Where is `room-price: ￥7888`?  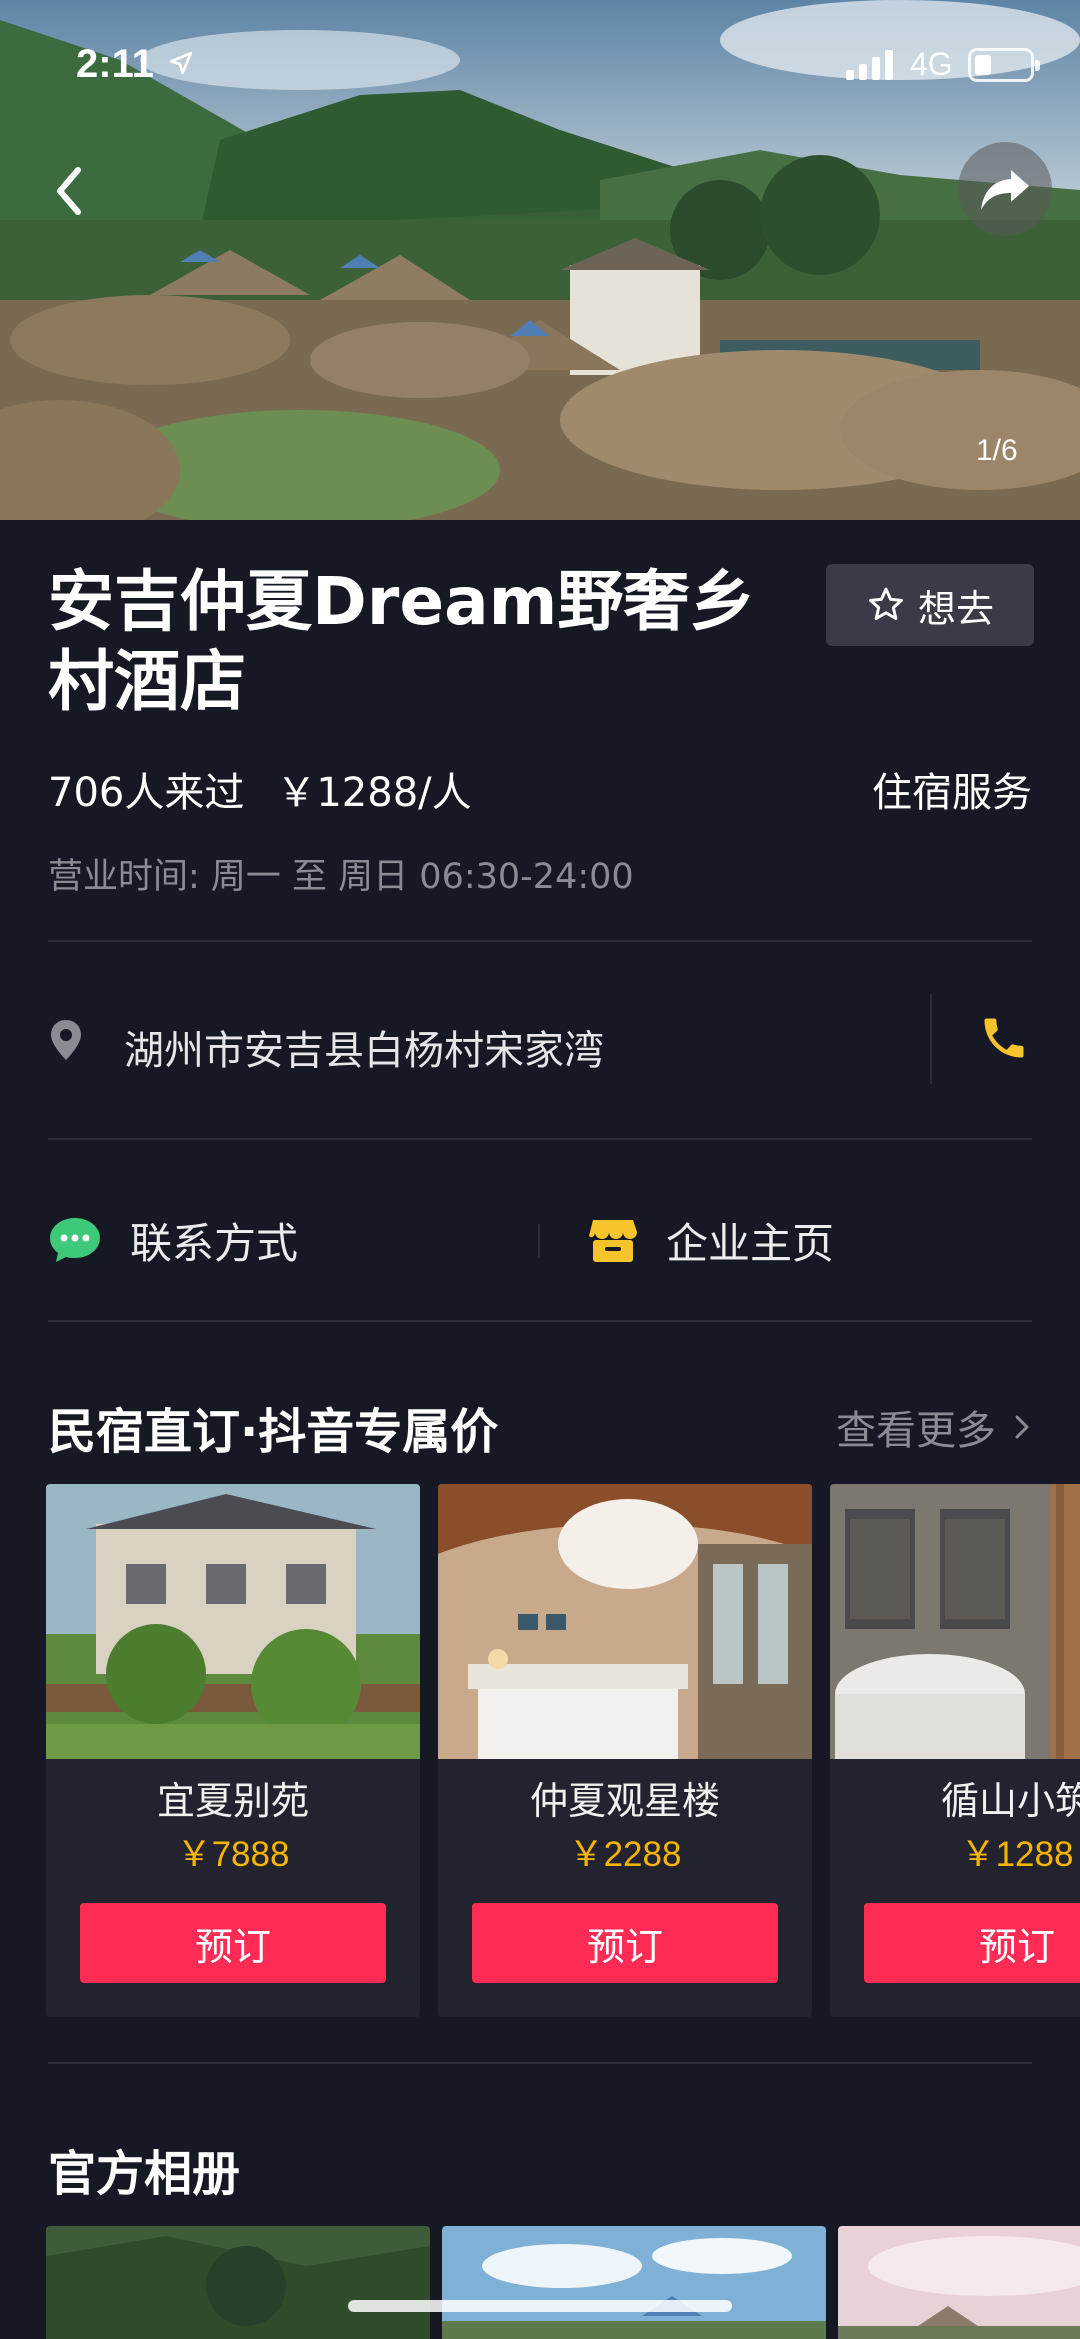
room-price: ￥7888 is located at coordinates (233, 1854).